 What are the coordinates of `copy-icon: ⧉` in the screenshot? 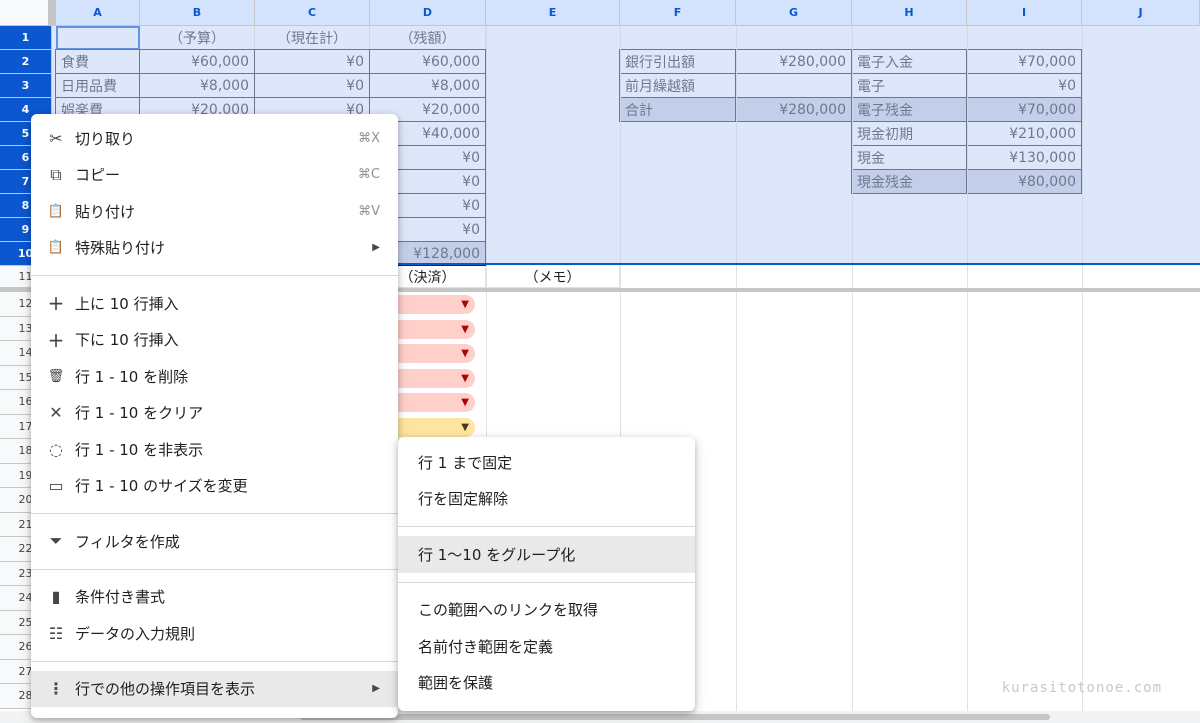 It's located at (56, 174).